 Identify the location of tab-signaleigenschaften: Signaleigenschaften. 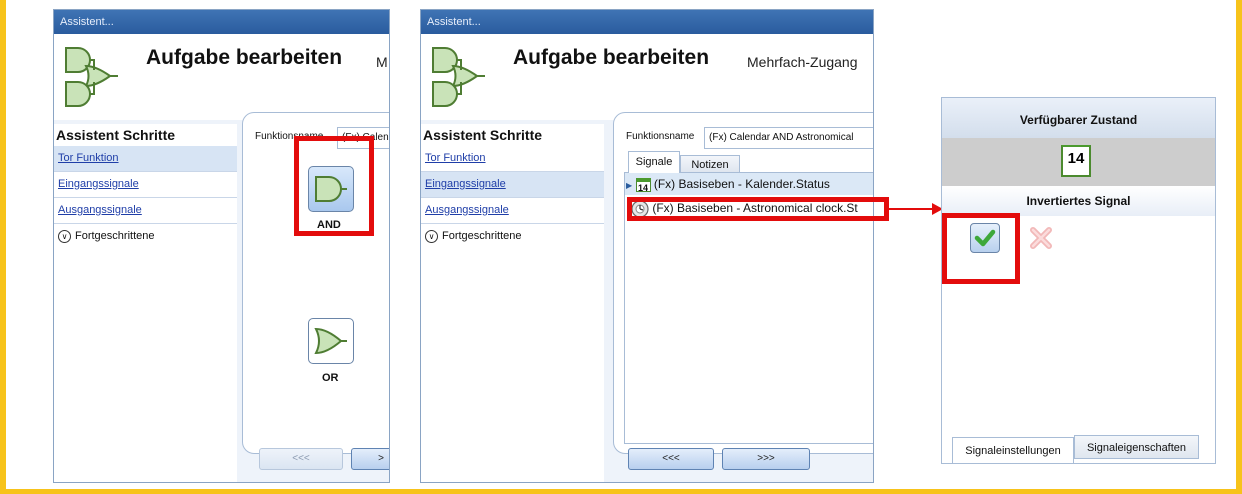
(1136, 447).